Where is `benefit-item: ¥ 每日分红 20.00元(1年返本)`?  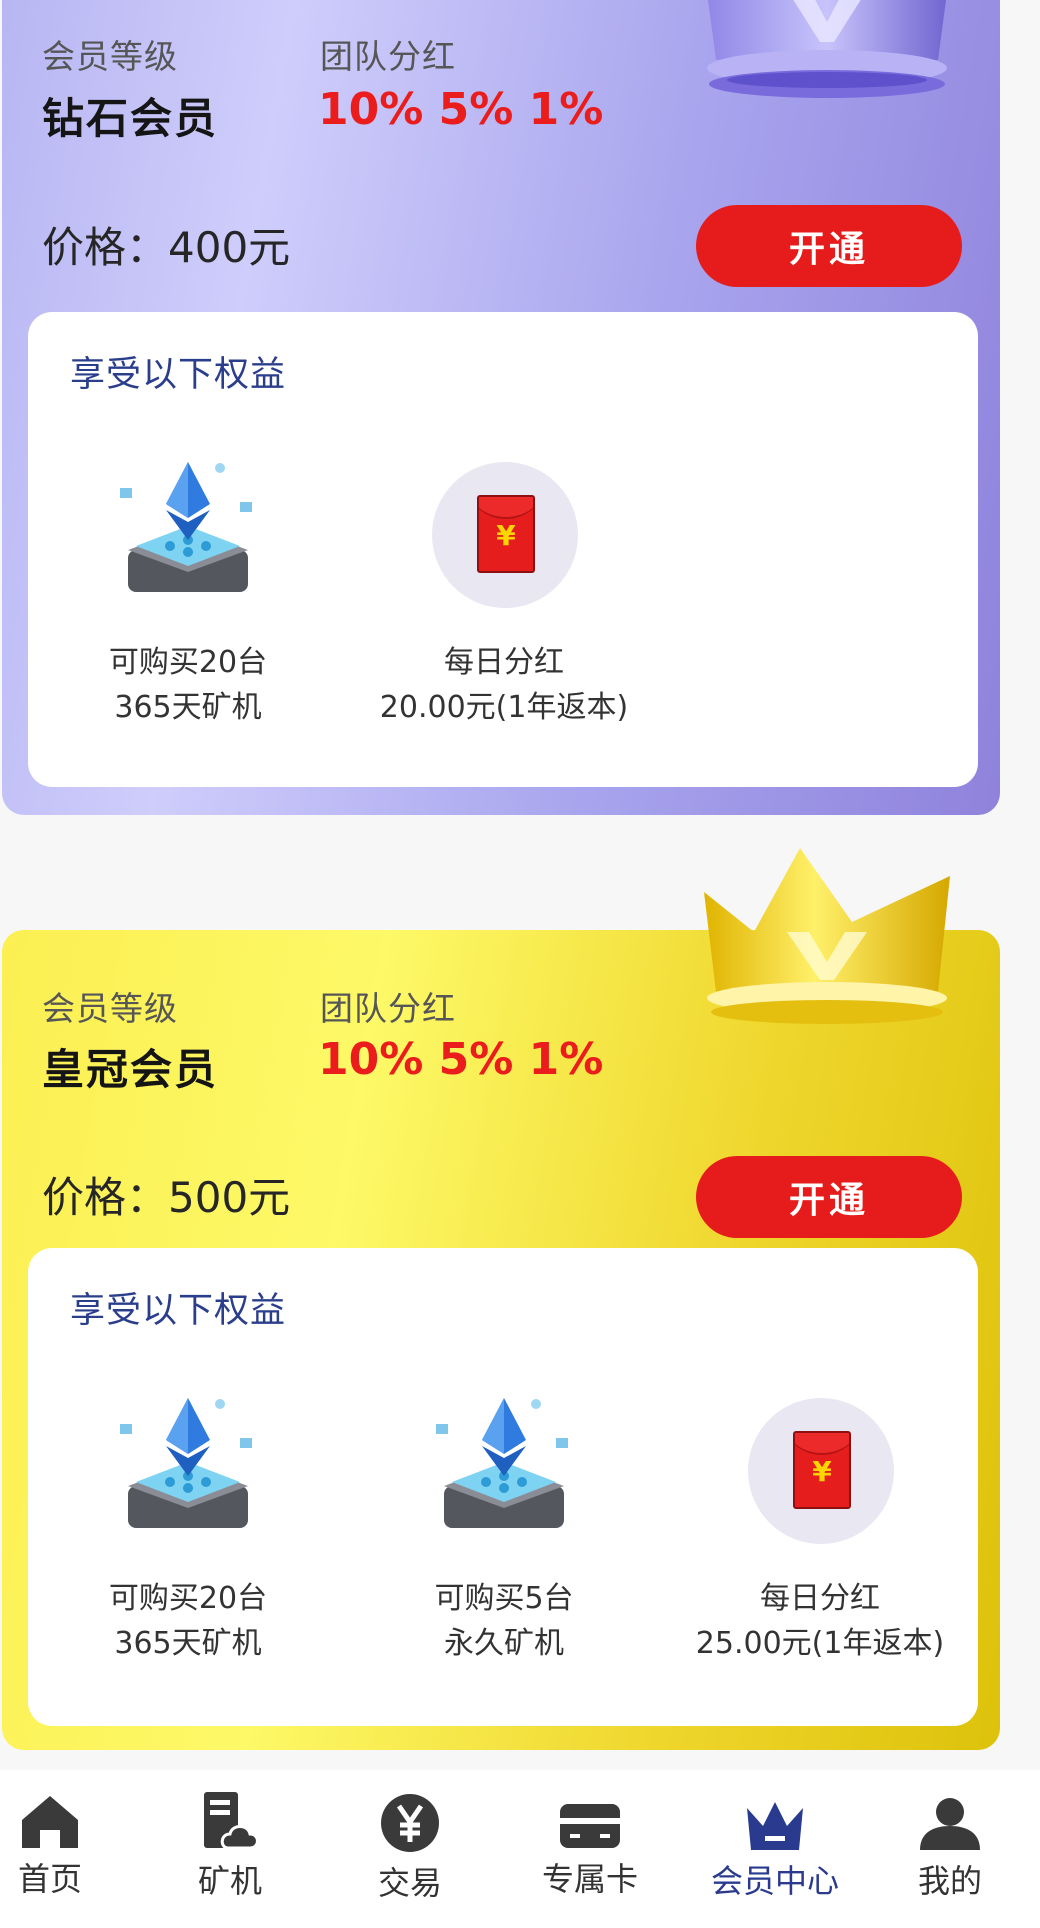
benefit-item: ¥ 每日分红 20.00元(1年返本) is located at coordinates (504, 586).